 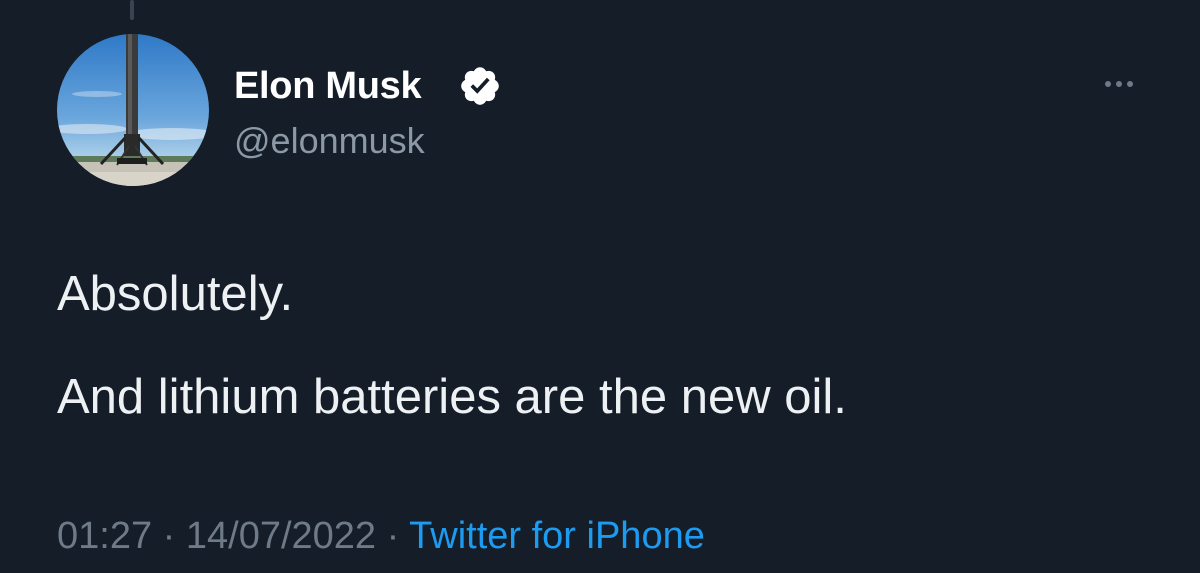 What do you see at coordinates (281, 536) in the screenshot?
I see `tweet-date: 14/07/2022` at bounding box center [281, 536].